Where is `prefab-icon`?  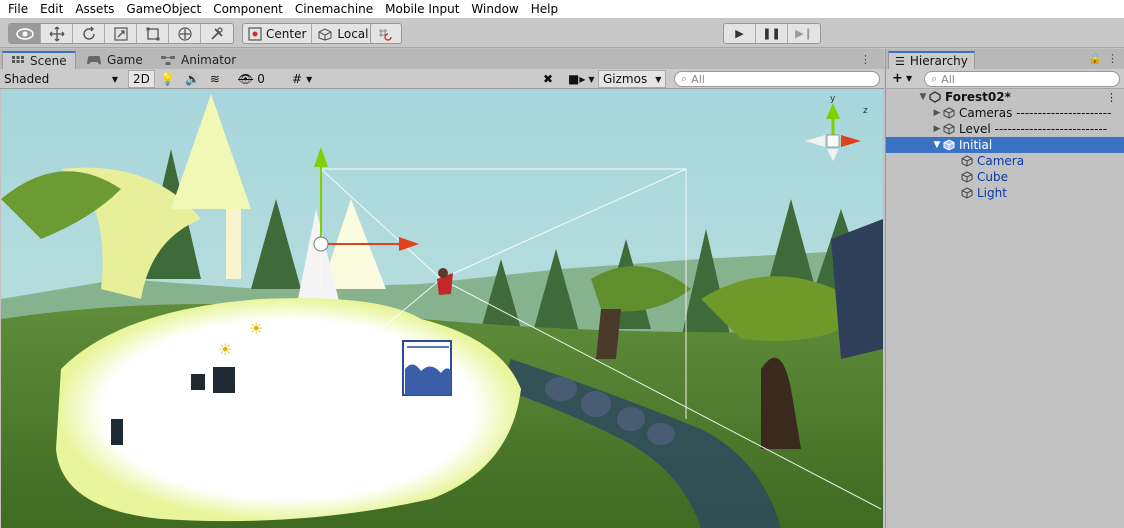
prefab-icon is located at coordinates (949, 145).